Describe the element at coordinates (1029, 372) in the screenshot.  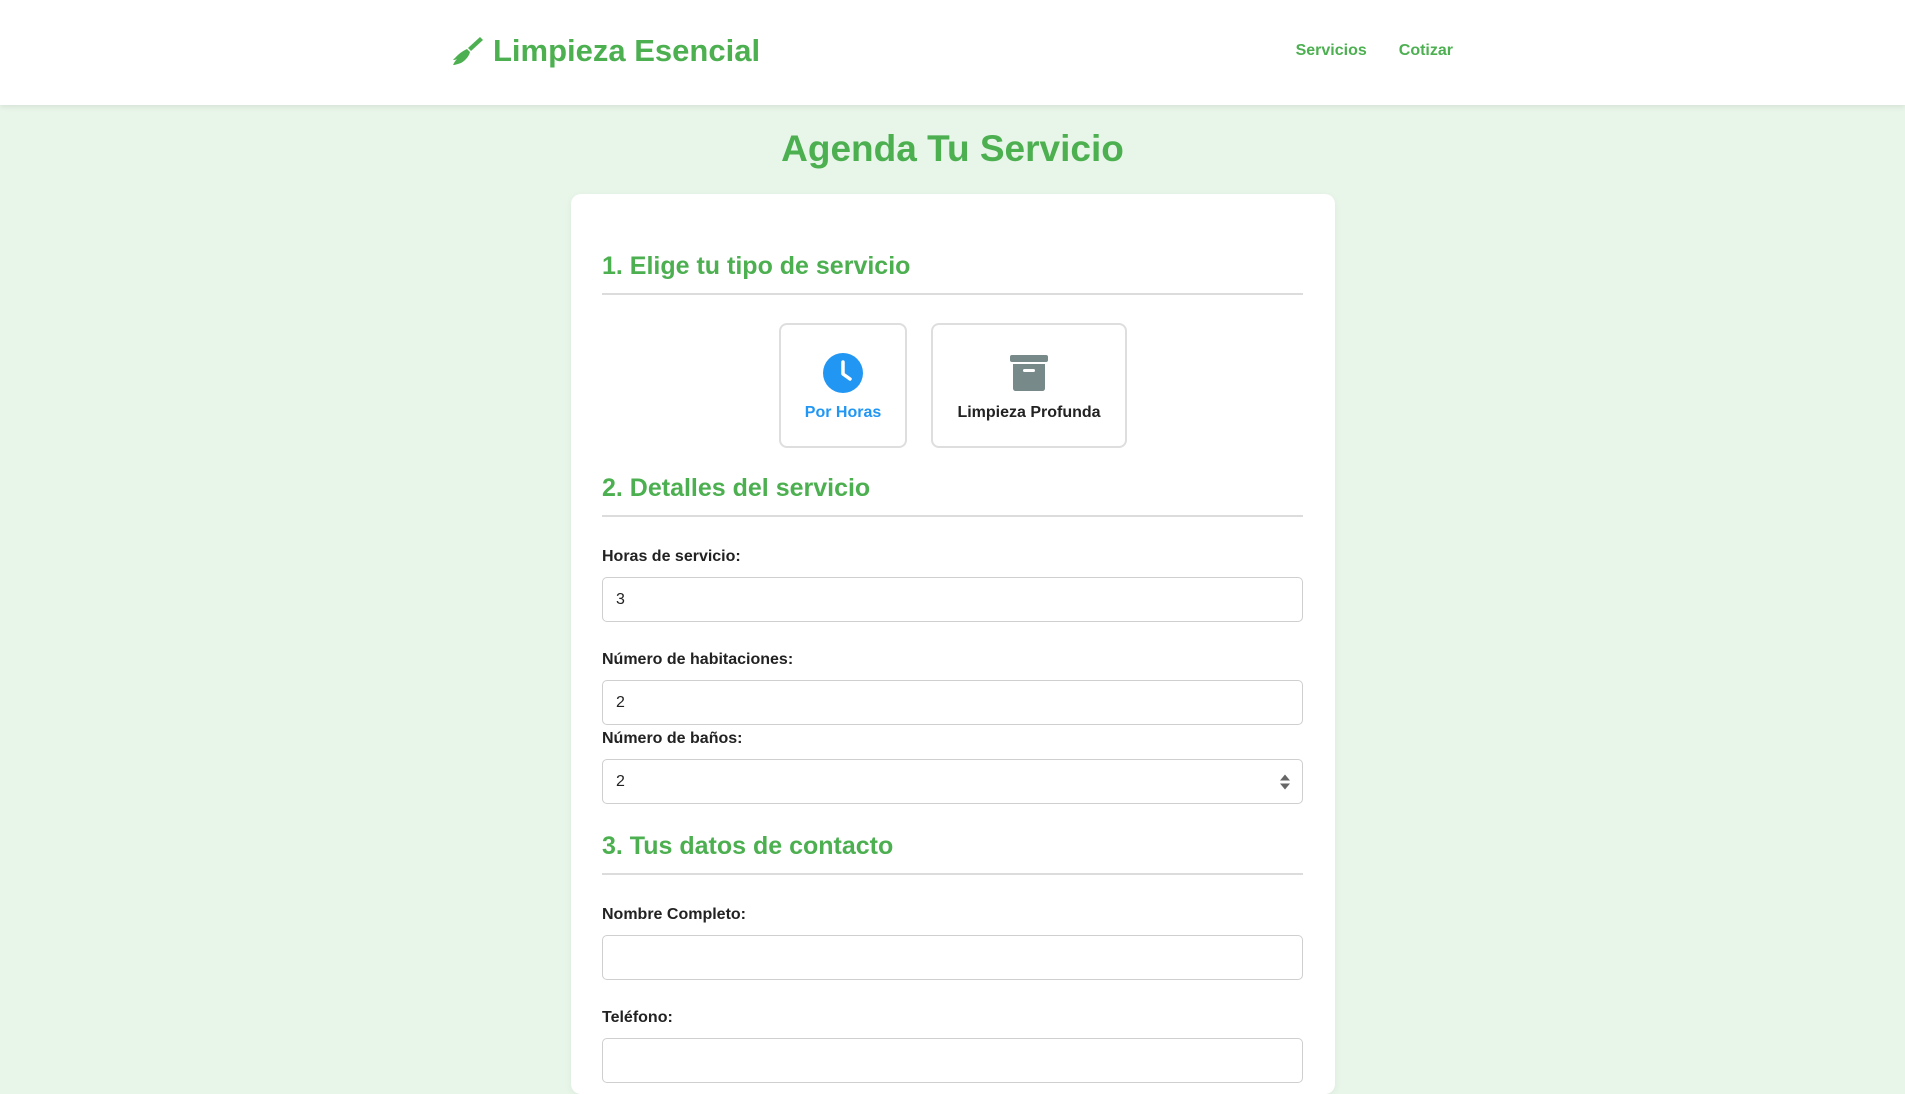
I see `archive-box-icon` at that location.